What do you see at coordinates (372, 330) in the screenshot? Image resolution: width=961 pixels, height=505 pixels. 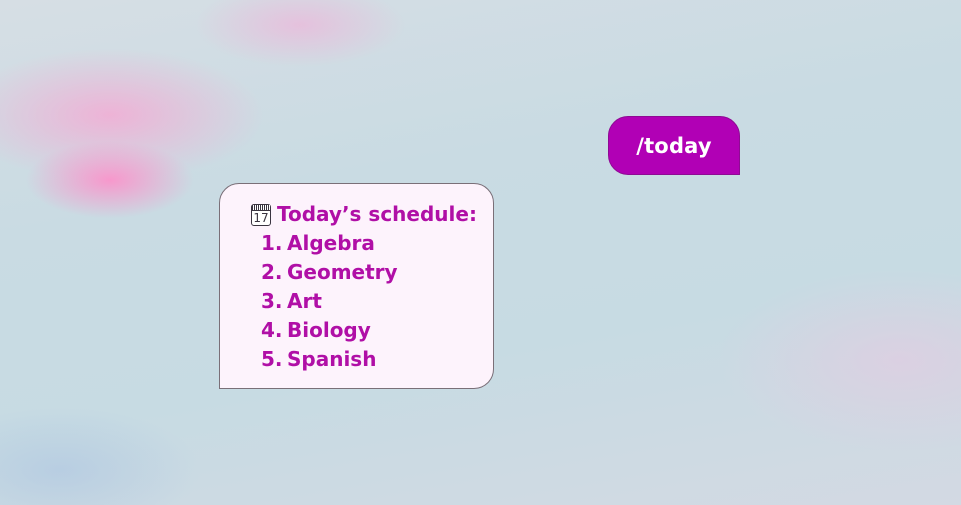 I see `list-item: 4. Biology` at bounding box center [372, 330].